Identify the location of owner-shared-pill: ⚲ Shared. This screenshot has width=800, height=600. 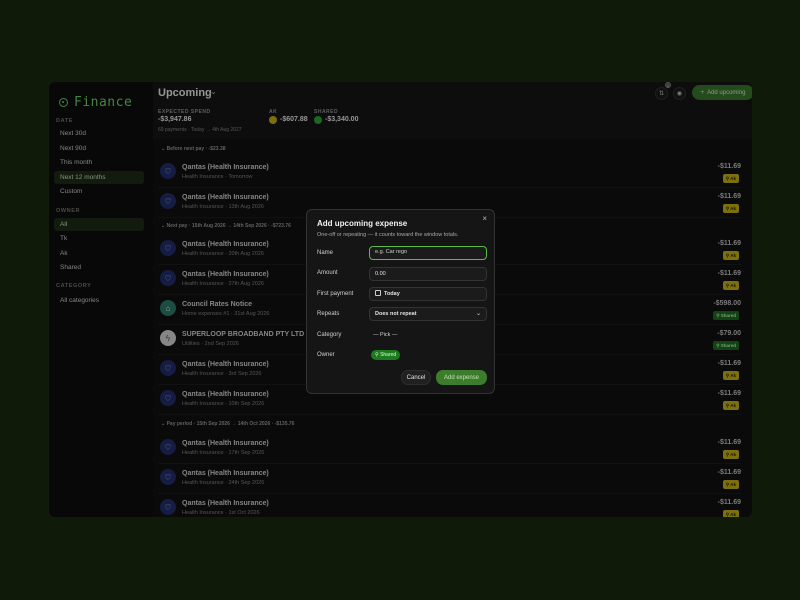
(386, 355).